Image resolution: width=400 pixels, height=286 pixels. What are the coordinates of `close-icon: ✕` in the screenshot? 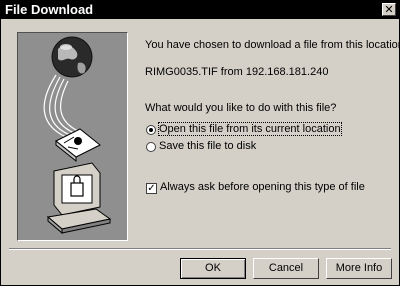 It's located at (389, 9).